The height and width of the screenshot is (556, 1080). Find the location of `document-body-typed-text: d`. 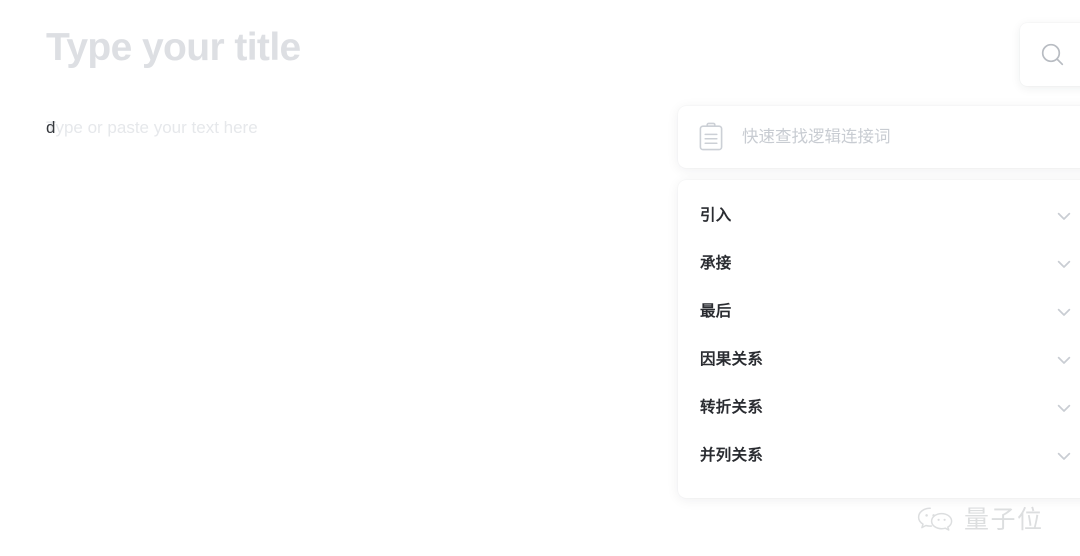

document-body-typed-text: d is located at coordinates (51, 127).